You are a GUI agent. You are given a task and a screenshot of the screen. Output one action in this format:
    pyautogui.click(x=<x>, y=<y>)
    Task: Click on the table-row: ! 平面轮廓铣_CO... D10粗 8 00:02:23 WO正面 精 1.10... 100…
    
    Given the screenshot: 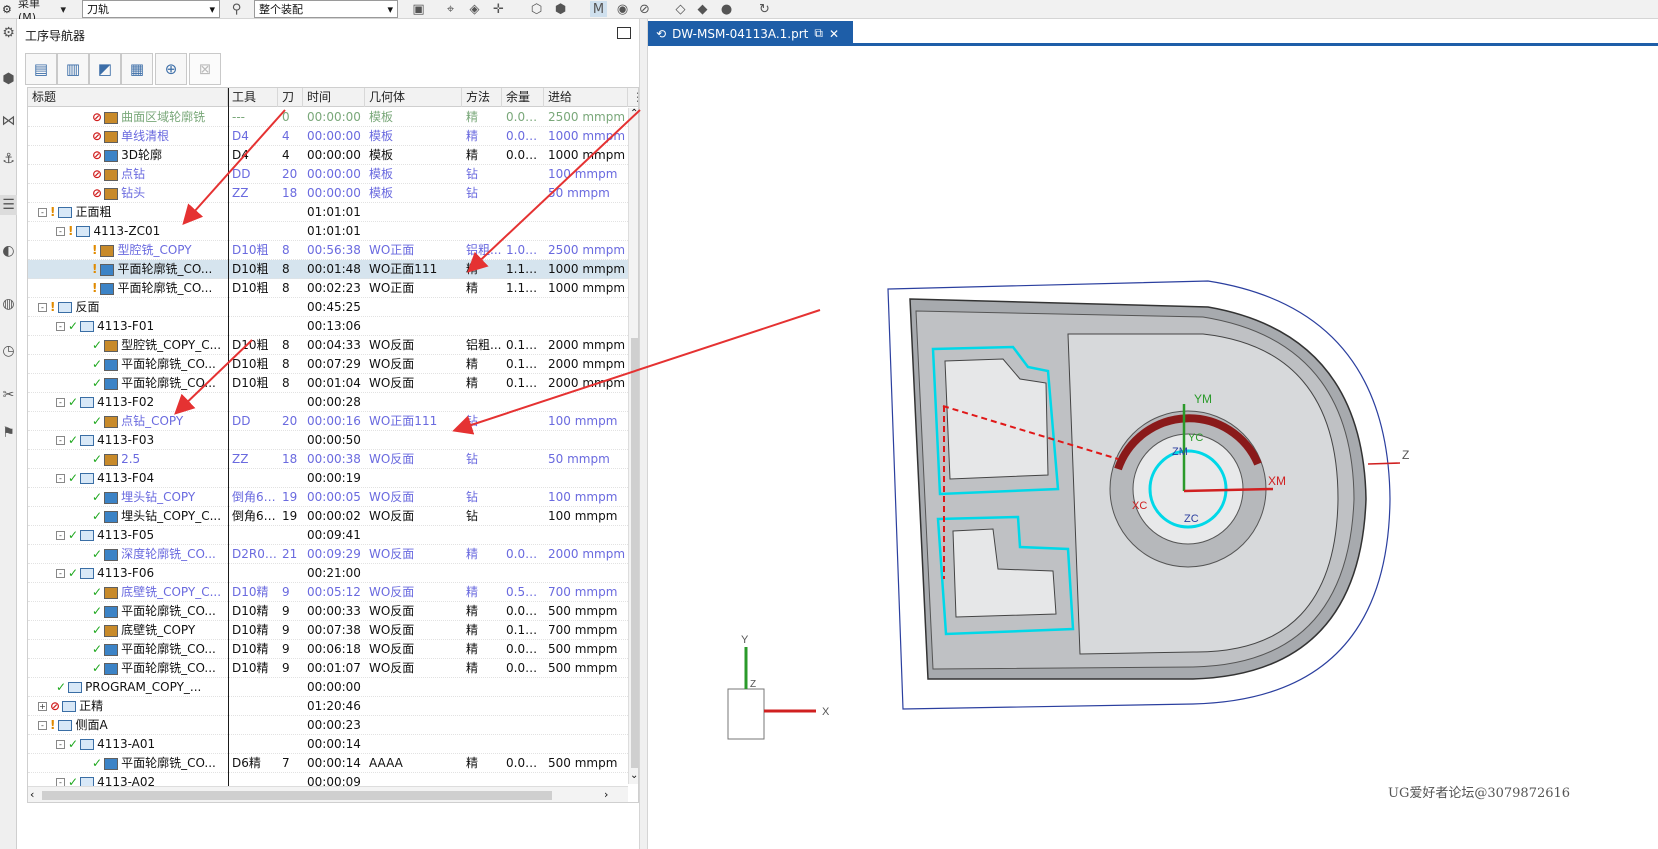 What is the action you would take?
    pyautogui.click(x=328, y=288)
    